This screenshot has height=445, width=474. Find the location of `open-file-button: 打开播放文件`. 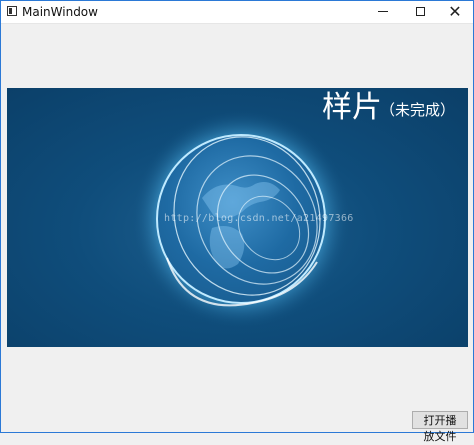

open-file-button: 打开播放文件 is located at coordinates (440, 427).